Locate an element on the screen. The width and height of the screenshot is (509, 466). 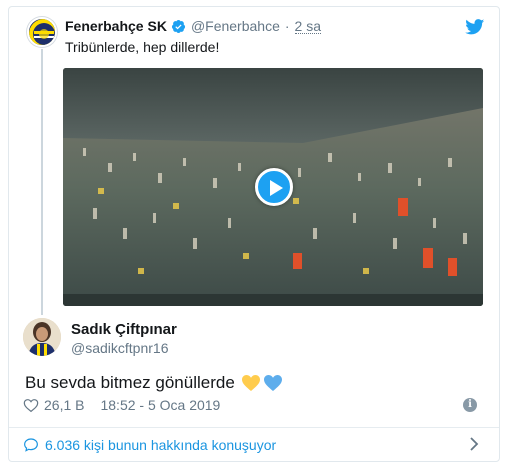
conversation-label: 6.036 kişi bunun hakkında konuşuyor is located at coordinates (160, 445).